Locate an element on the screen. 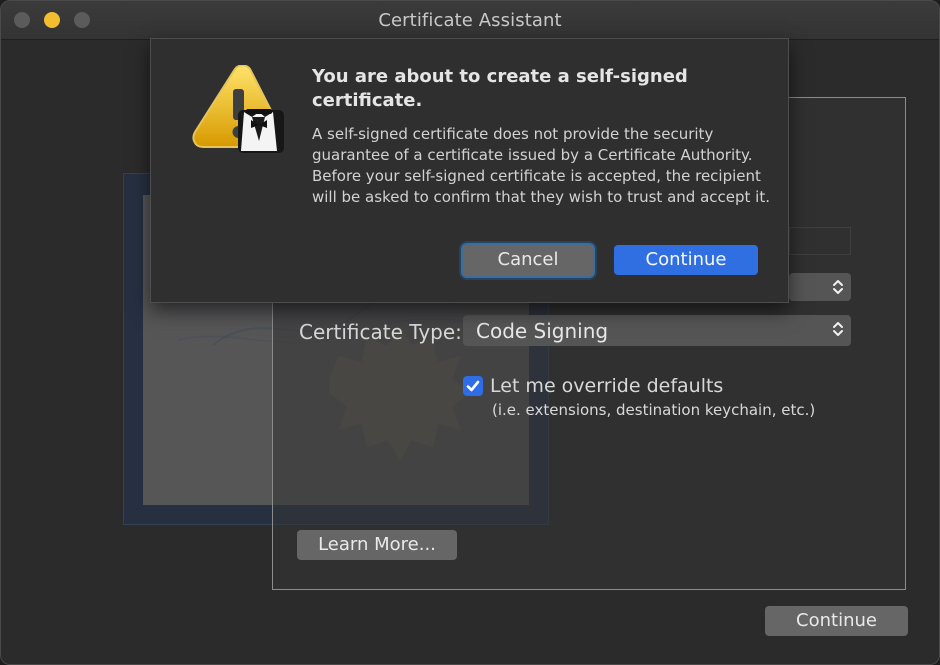  certificate-type-label: Certificate Type: is located at coordinates (380, 332).